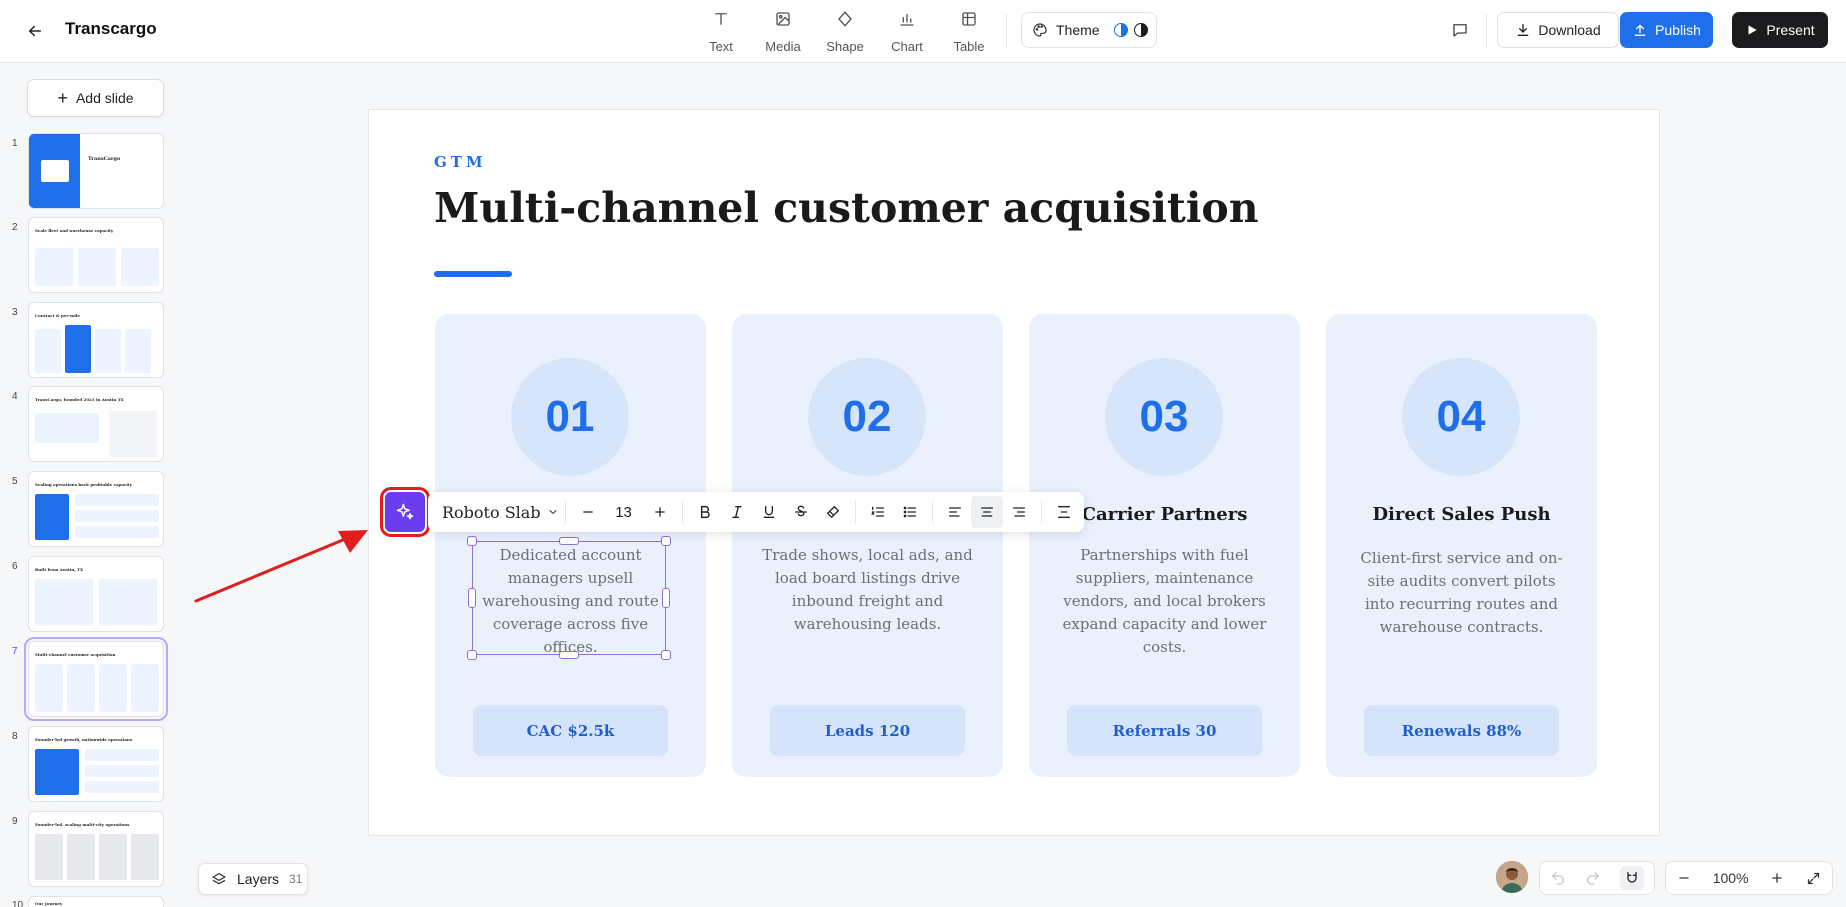 This screenshot has height=907, width=1846. I want to click on toolbar-divider, so click(1041, 512).